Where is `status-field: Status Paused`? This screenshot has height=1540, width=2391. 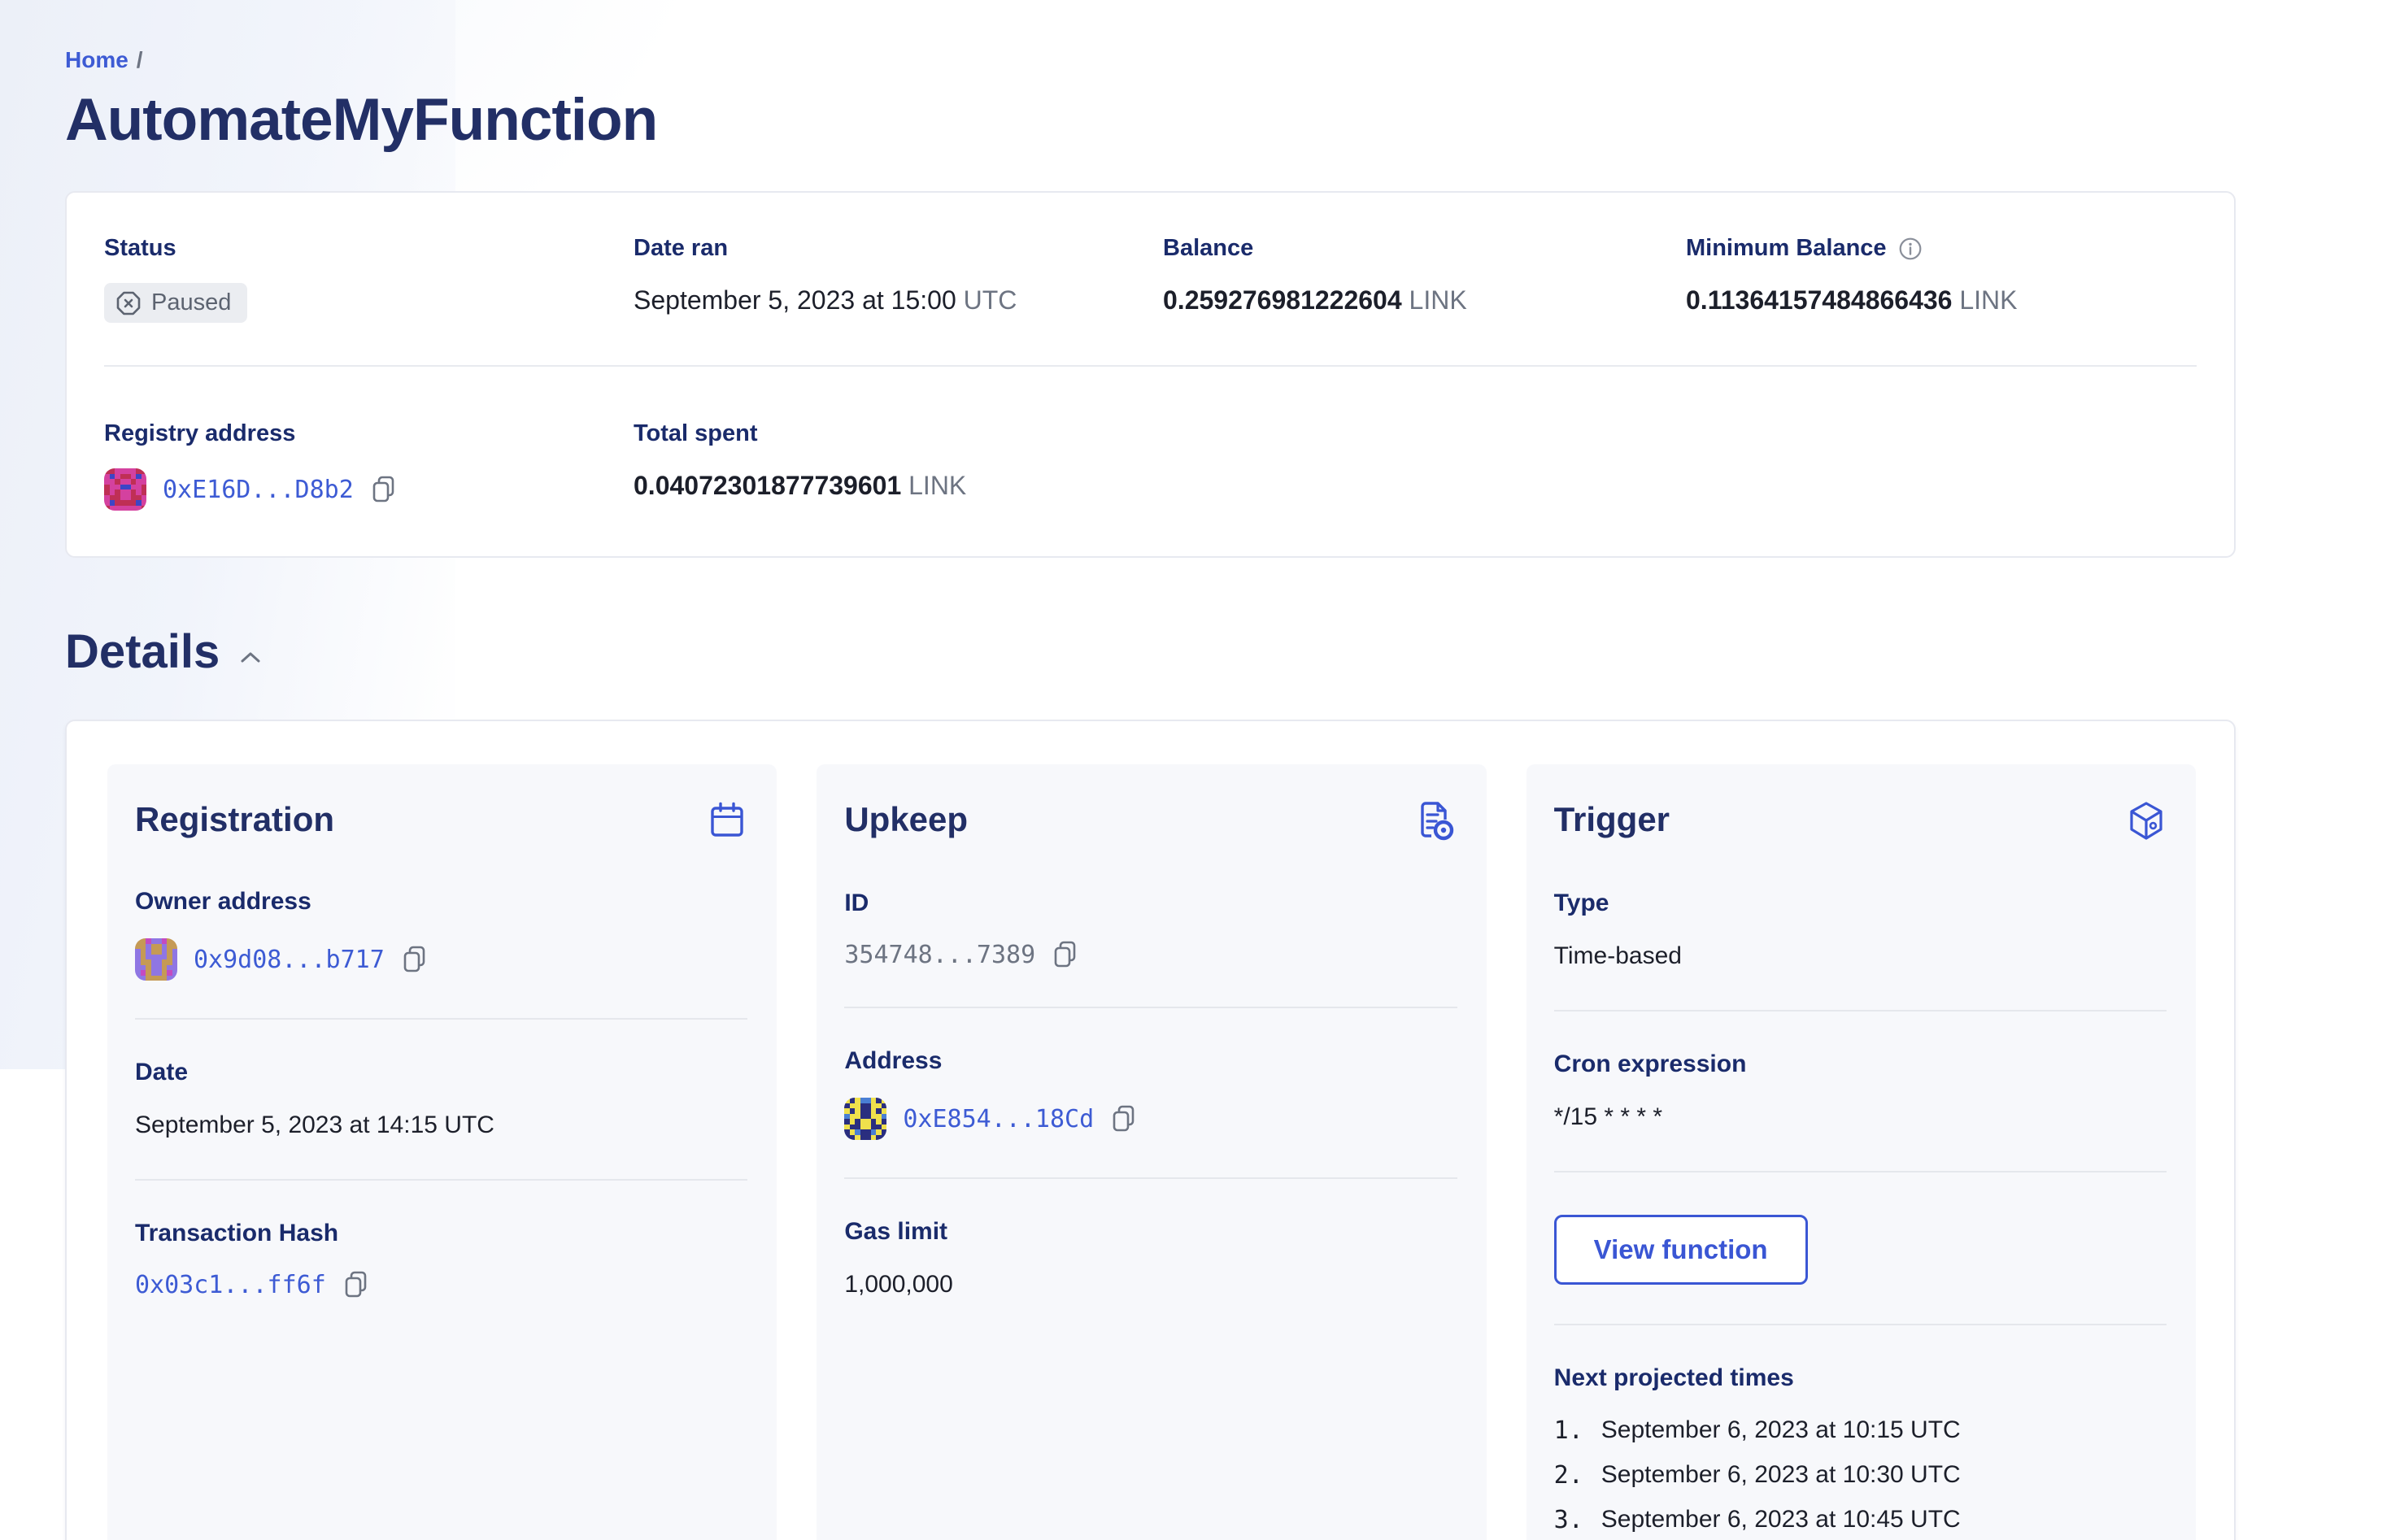 status-field: Status Paused is located at coordinates (369, 279).